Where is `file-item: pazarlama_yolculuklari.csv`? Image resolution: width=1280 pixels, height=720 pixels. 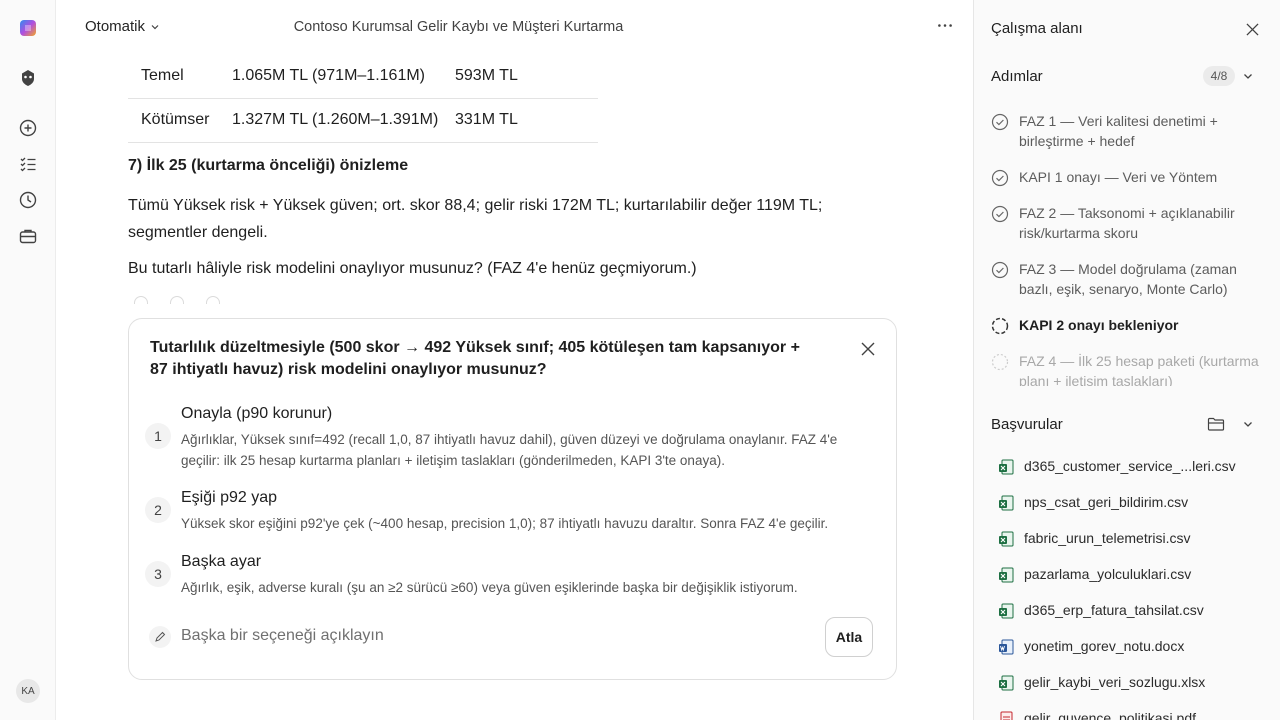 file-item: pazarlama_yolculuklari.csv is located at coordinates (1133, 575).